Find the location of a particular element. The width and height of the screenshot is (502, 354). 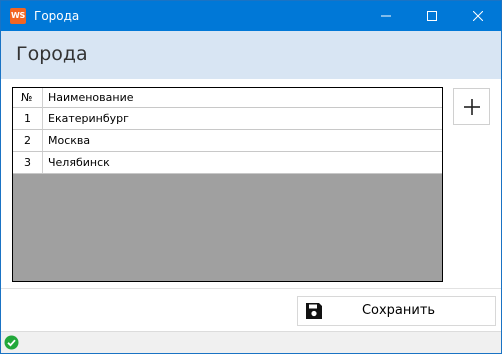

close-button is located at coordinates (478, 16).